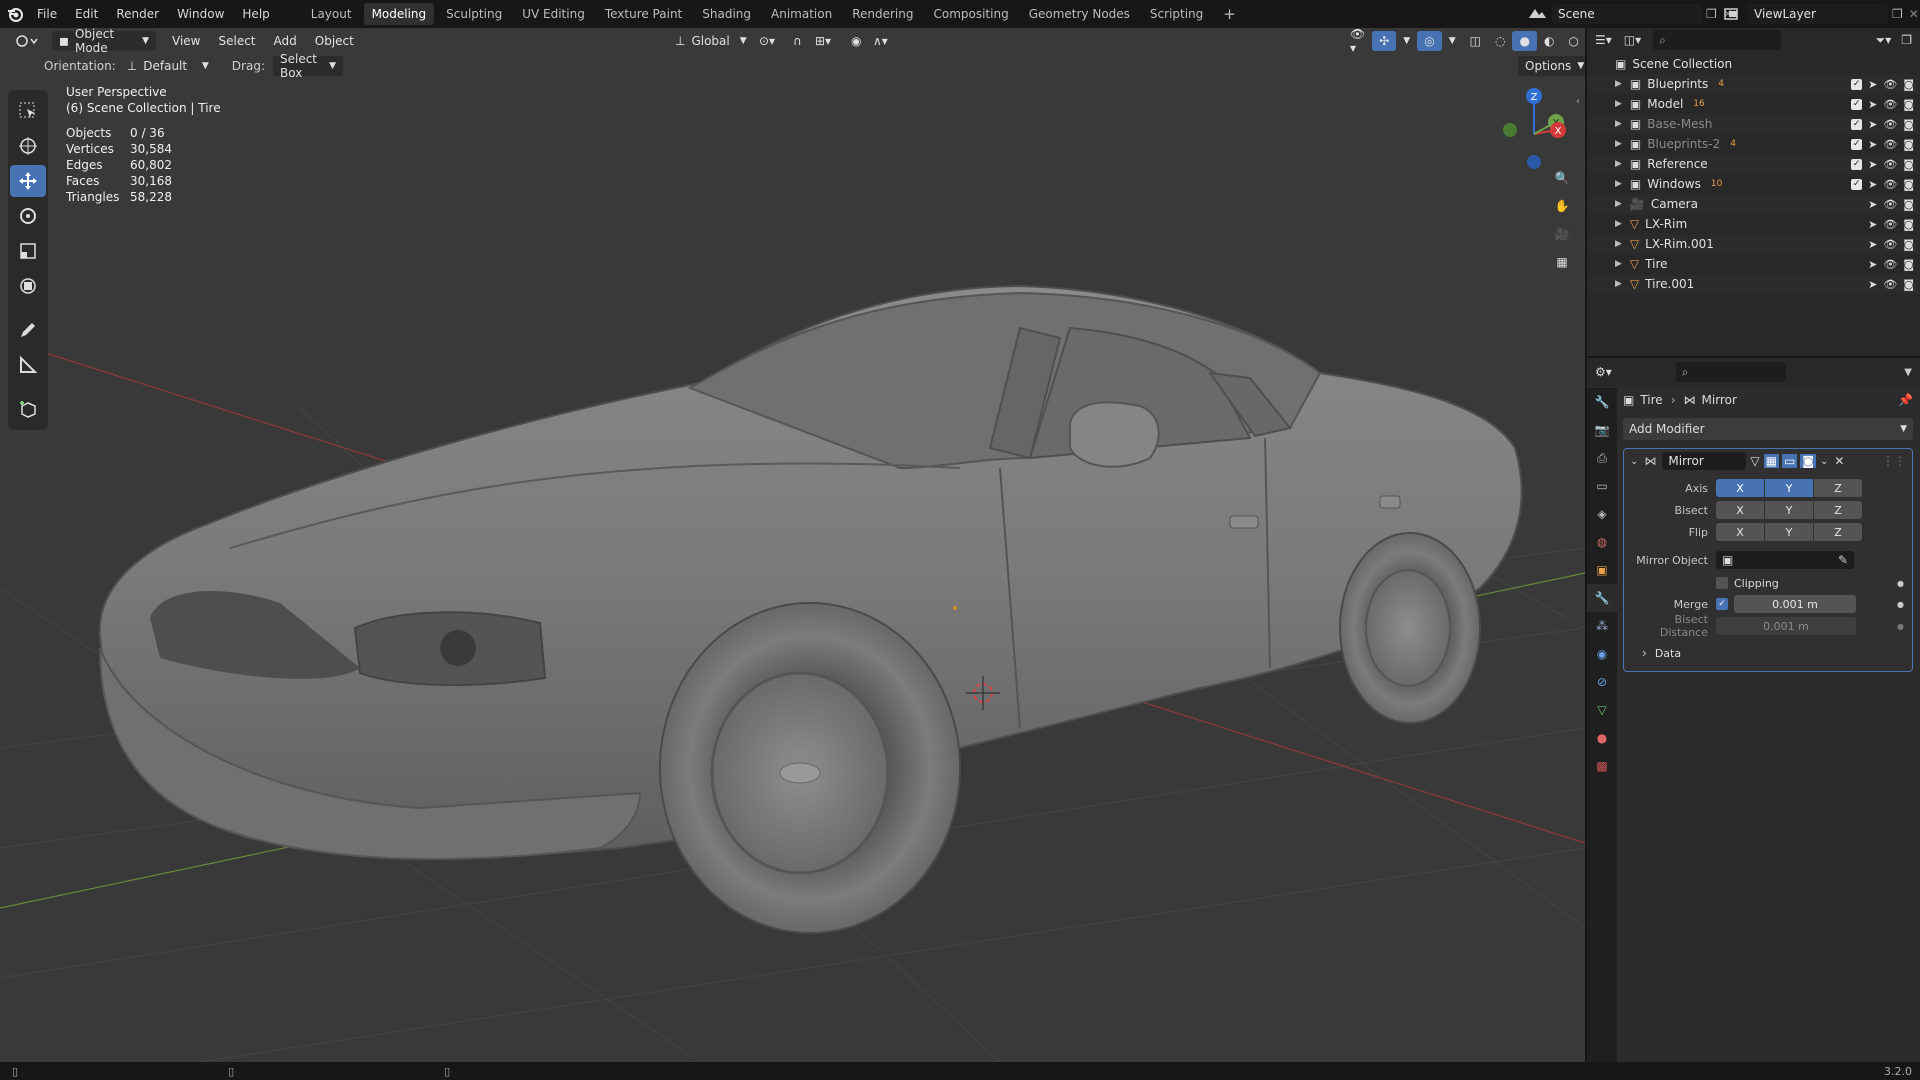  What do you see at coordinates (1627, 14) in the screenshot?
I see `scene-name-field: Scene` at bounding box center [1627, 14].